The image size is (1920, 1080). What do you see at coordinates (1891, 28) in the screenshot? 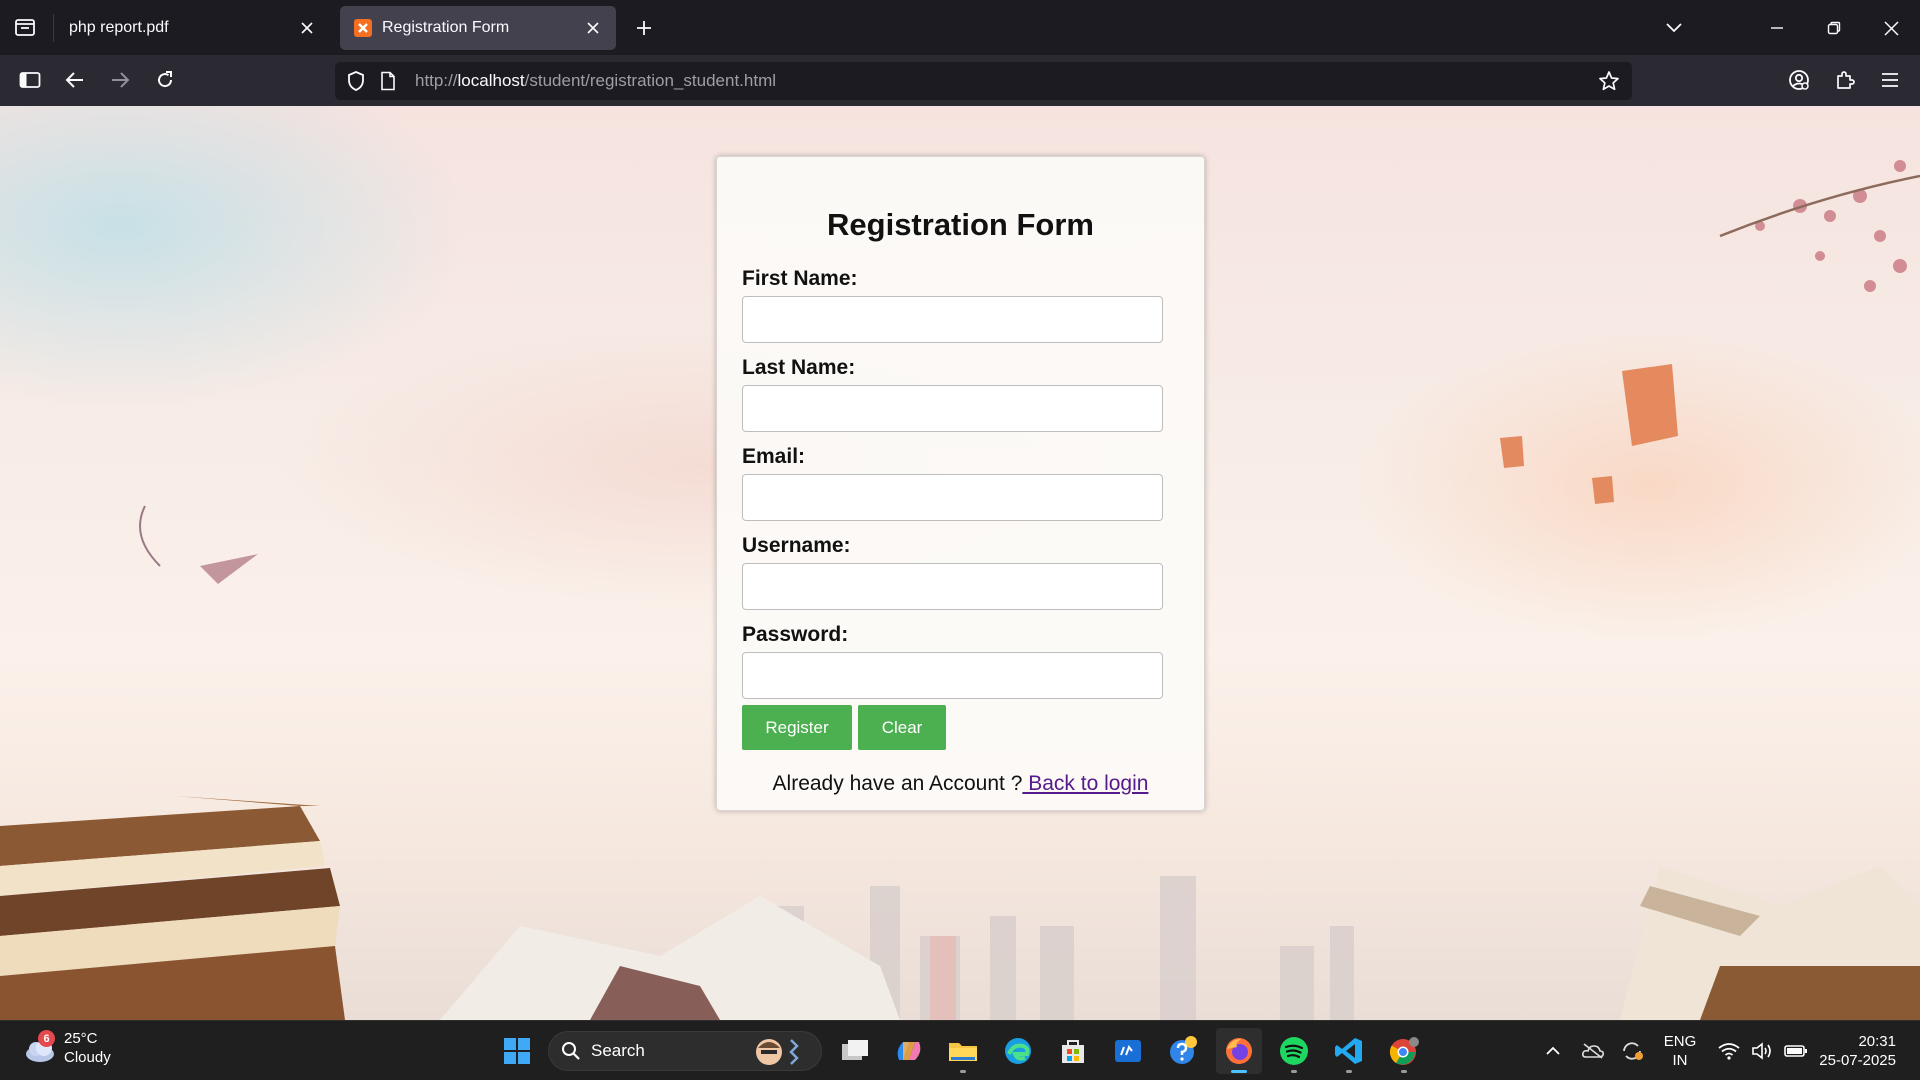
I see `close-window-button` at bounding box center [1891, 28].